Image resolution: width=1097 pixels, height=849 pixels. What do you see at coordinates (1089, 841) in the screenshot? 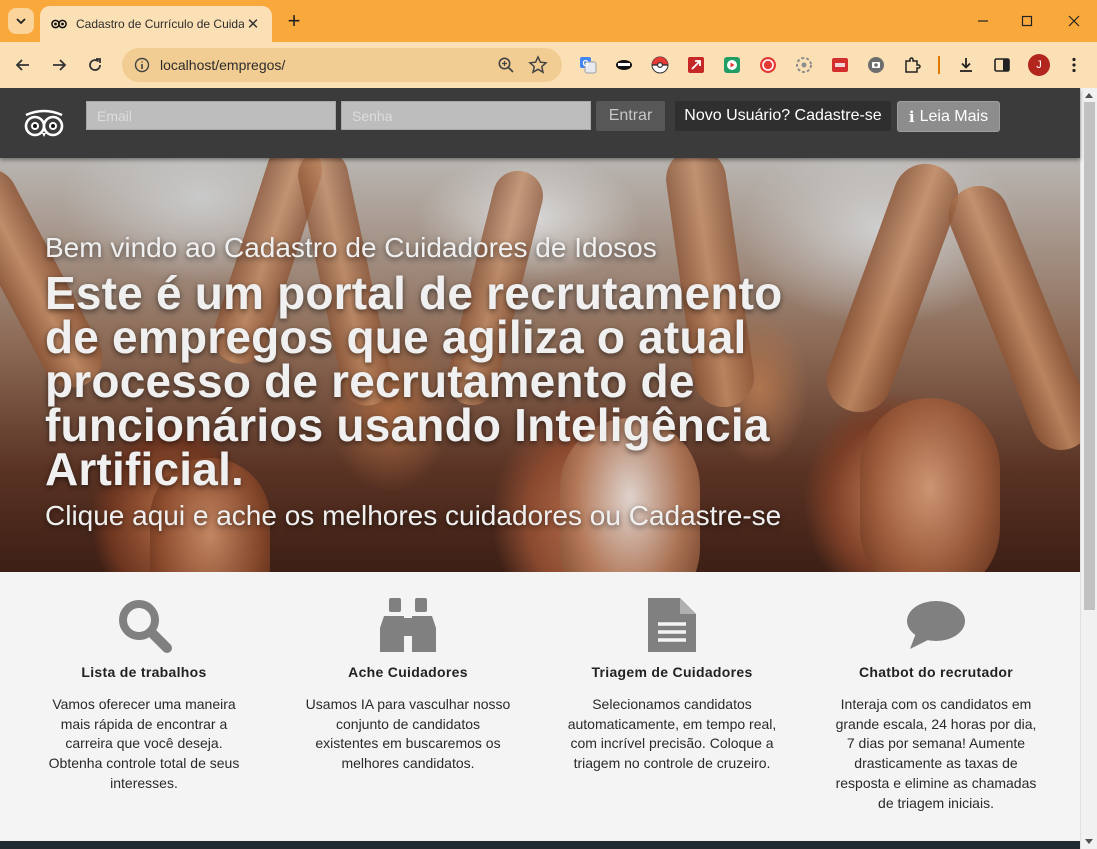
I see `scroll-down-arrow-icon` at bounding box center [1089, 841].